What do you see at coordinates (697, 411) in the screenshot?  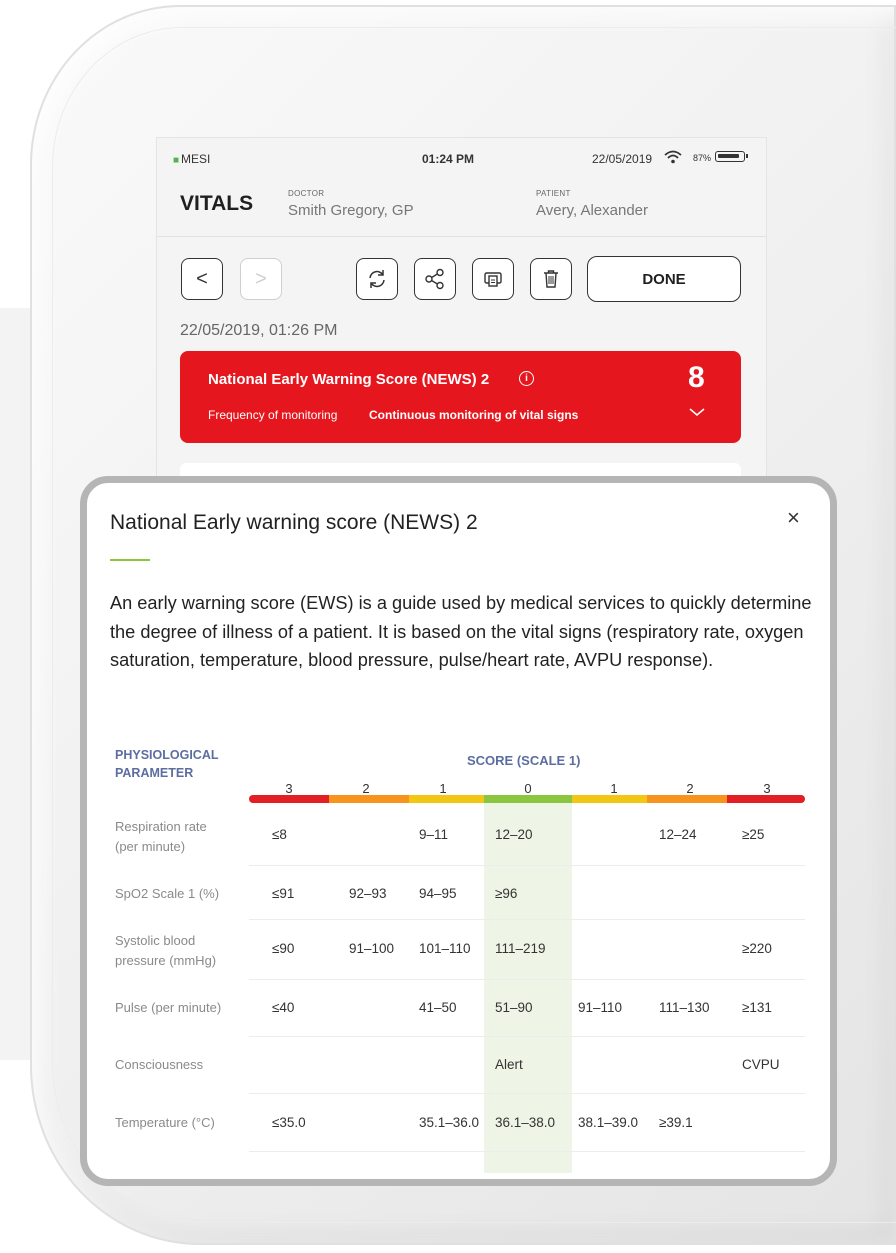 I see `chevron-down-icon` at bounding box center [697, 411].